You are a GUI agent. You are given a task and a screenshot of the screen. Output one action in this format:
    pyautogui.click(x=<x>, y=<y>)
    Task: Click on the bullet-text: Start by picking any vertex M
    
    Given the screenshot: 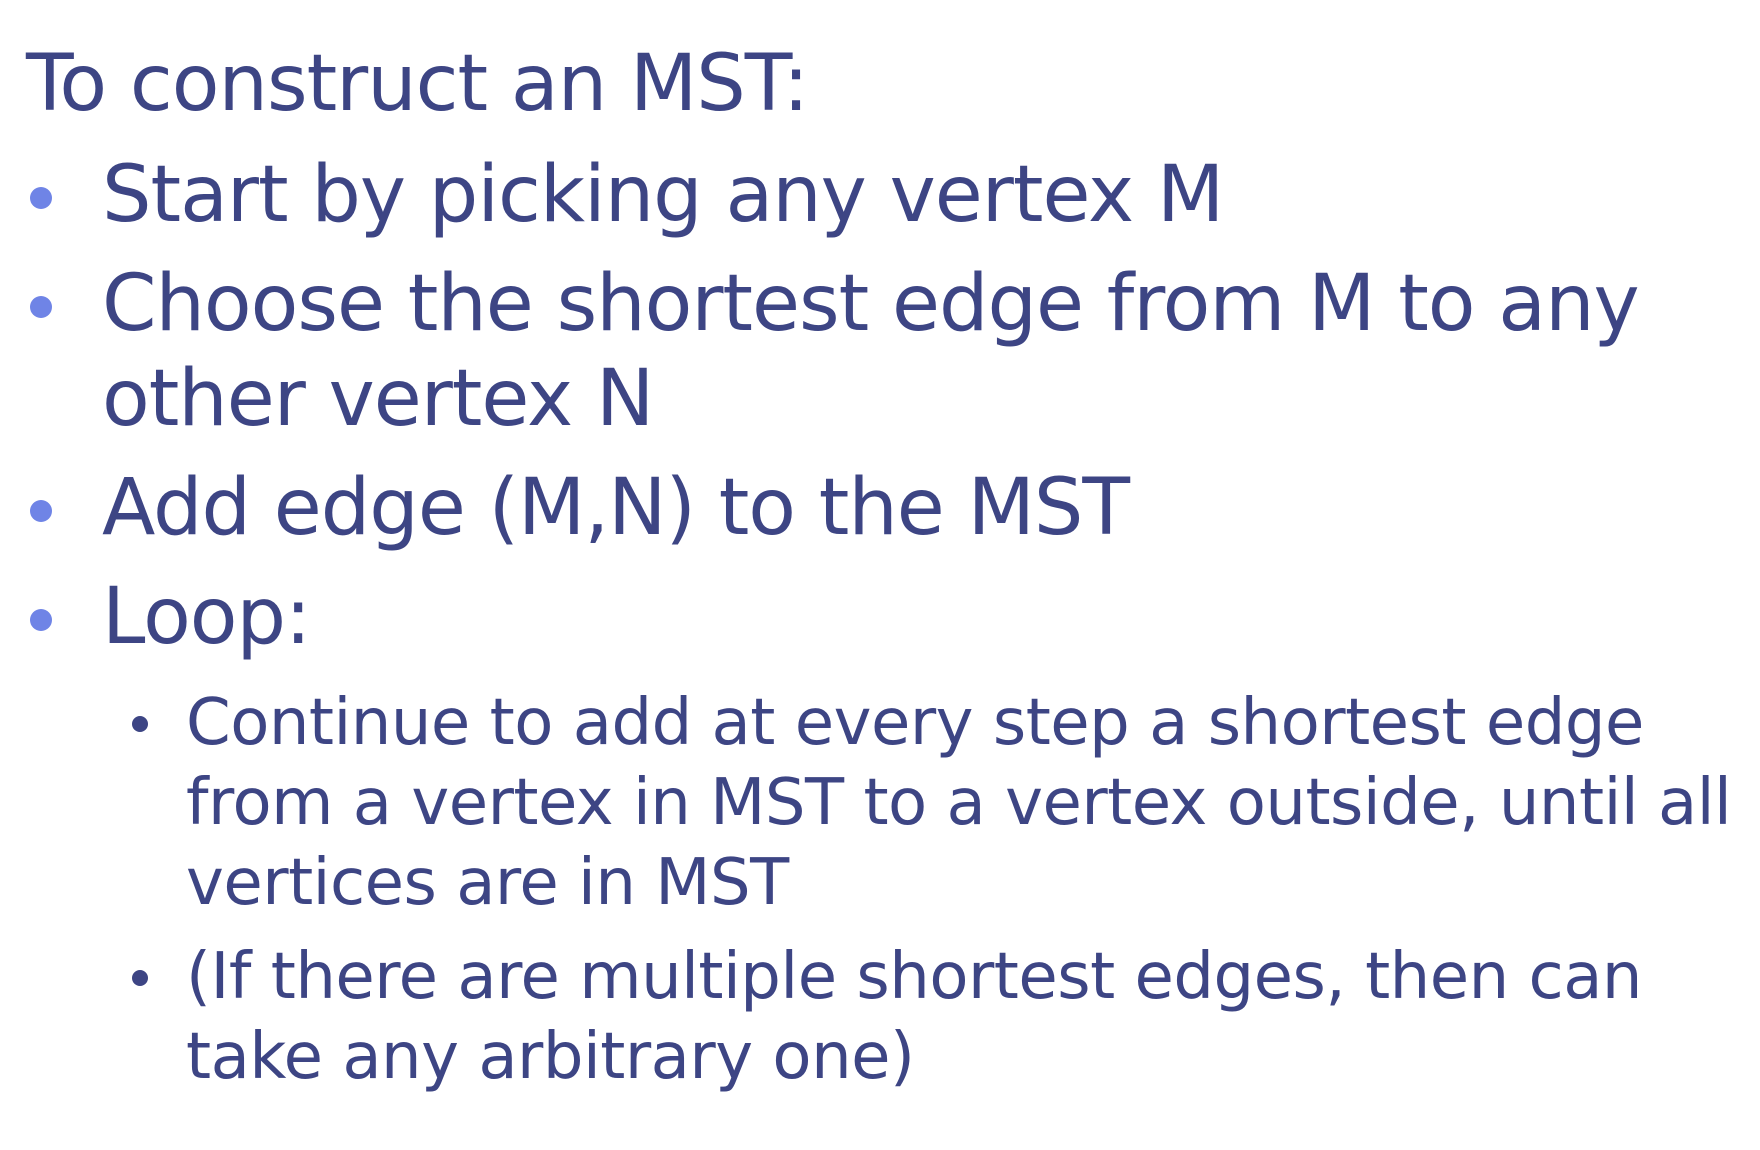 What is the action you would take?
    pyautogui.click(x=663, y=195)
    